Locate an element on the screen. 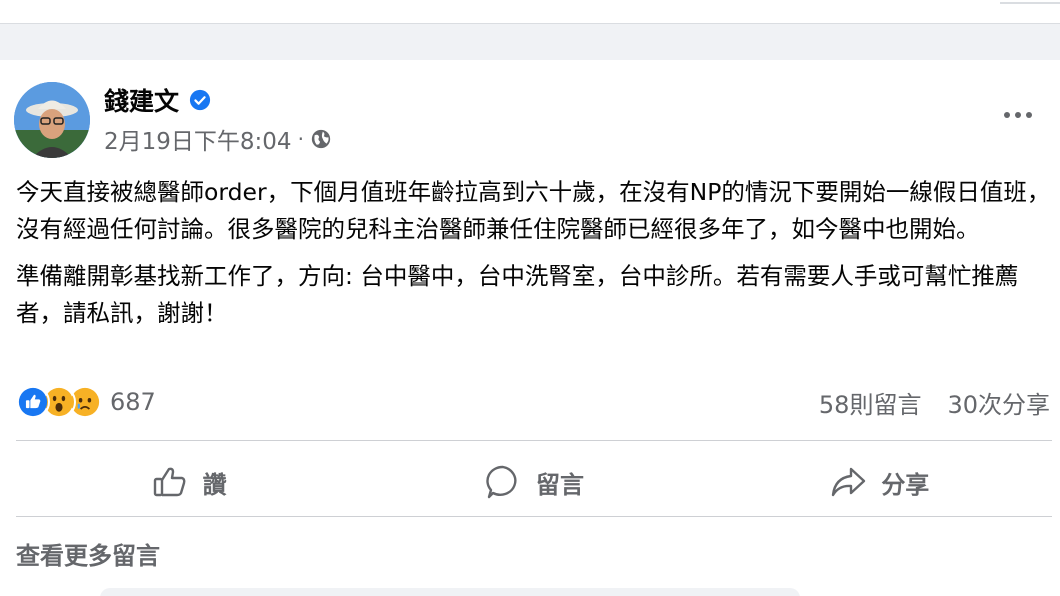  more-options-button is located at coordinates (1018, 115).